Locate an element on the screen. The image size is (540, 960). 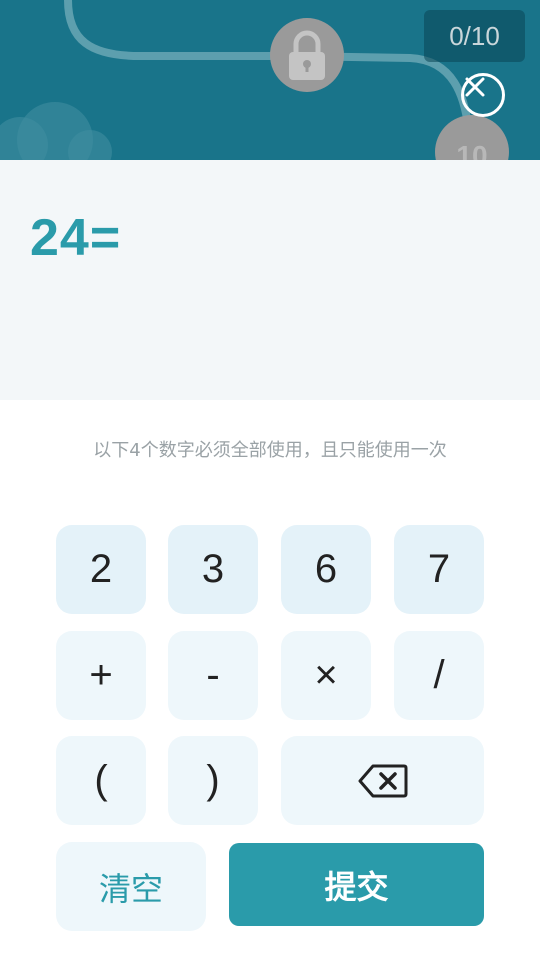
plus-key: + is located at coordinates (101, 675).